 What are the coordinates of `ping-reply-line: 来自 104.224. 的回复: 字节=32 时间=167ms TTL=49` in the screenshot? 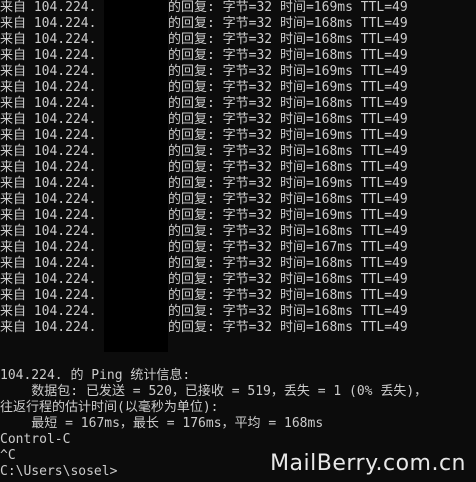 It's located at (204, 248).